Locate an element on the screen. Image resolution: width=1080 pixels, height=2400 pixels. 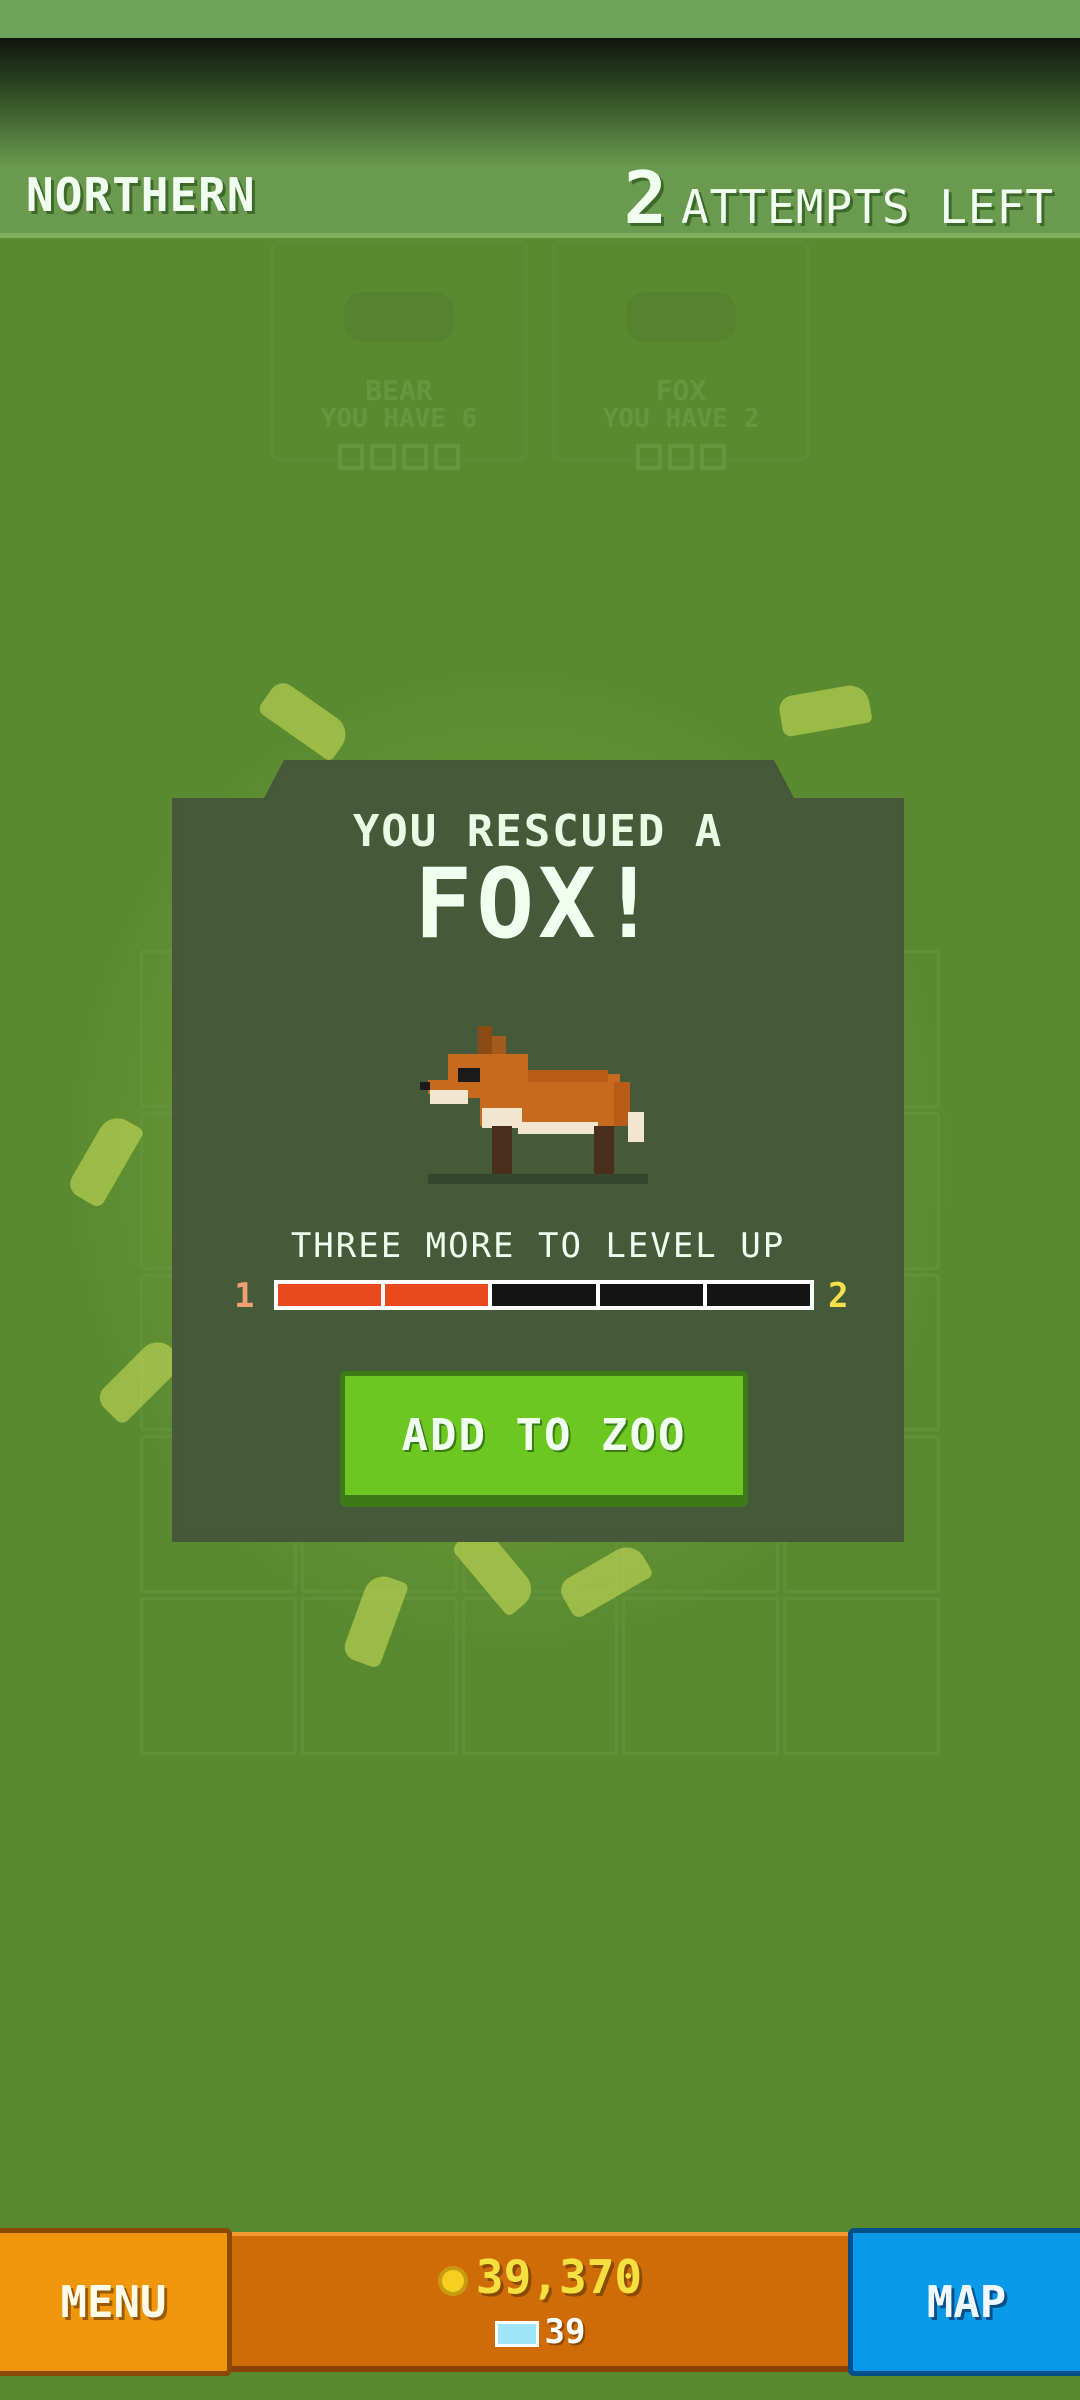
attempts-counter: 2 ATTEMPTS LEFT is located at coordinates (839, 198).